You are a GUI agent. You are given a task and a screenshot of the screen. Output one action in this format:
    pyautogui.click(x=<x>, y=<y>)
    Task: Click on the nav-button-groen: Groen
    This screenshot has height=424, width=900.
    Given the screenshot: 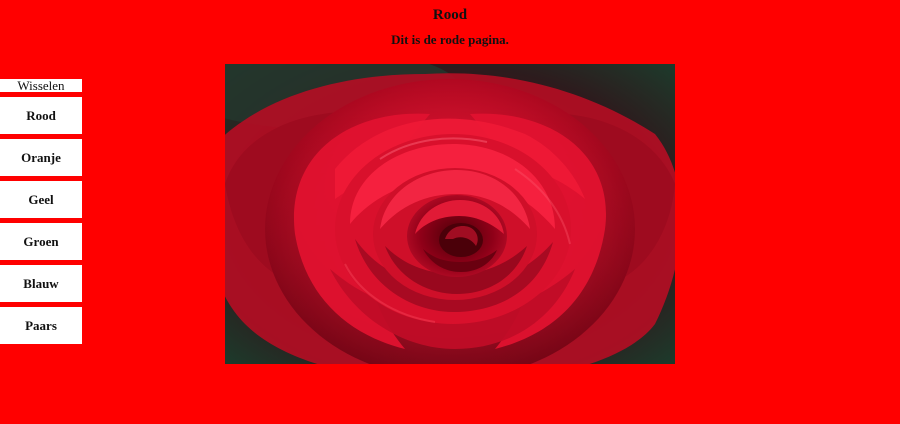 What is the action you would take?
    pyautogui.click(x=41, y=241)
    